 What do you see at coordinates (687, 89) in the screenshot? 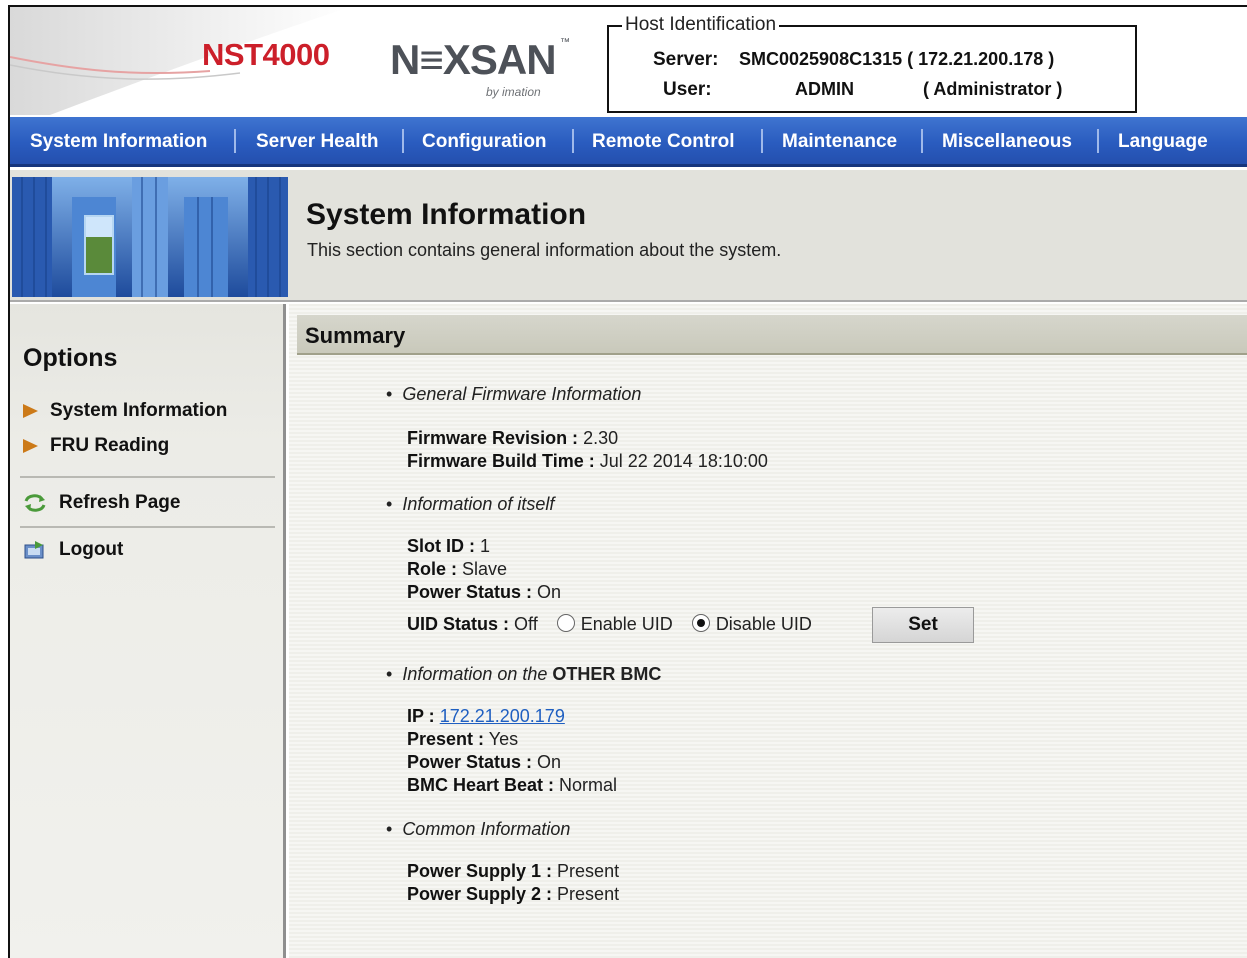
I see `user-label: User:` at bounding box center [687, 89].